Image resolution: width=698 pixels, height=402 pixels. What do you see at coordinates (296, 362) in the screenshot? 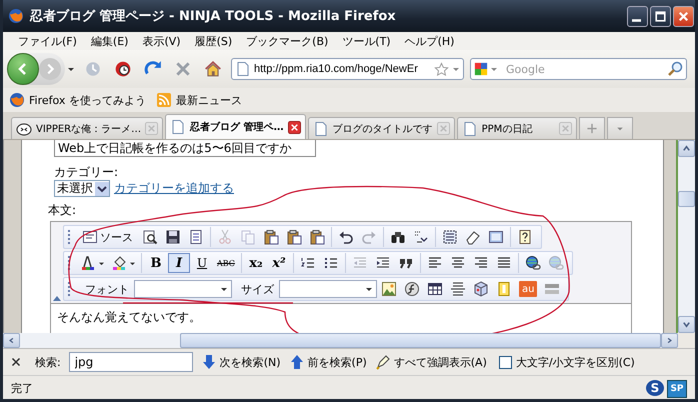
I see `up-arrow-icon` at bounding box center [296, 362].